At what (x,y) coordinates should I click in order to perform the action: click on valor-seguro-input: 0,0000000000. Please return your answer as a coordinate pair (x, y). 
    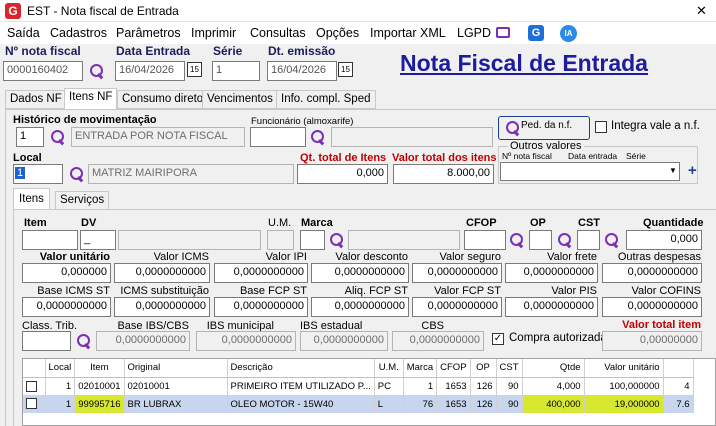
    Looking at the image, I should click on (457, 273).